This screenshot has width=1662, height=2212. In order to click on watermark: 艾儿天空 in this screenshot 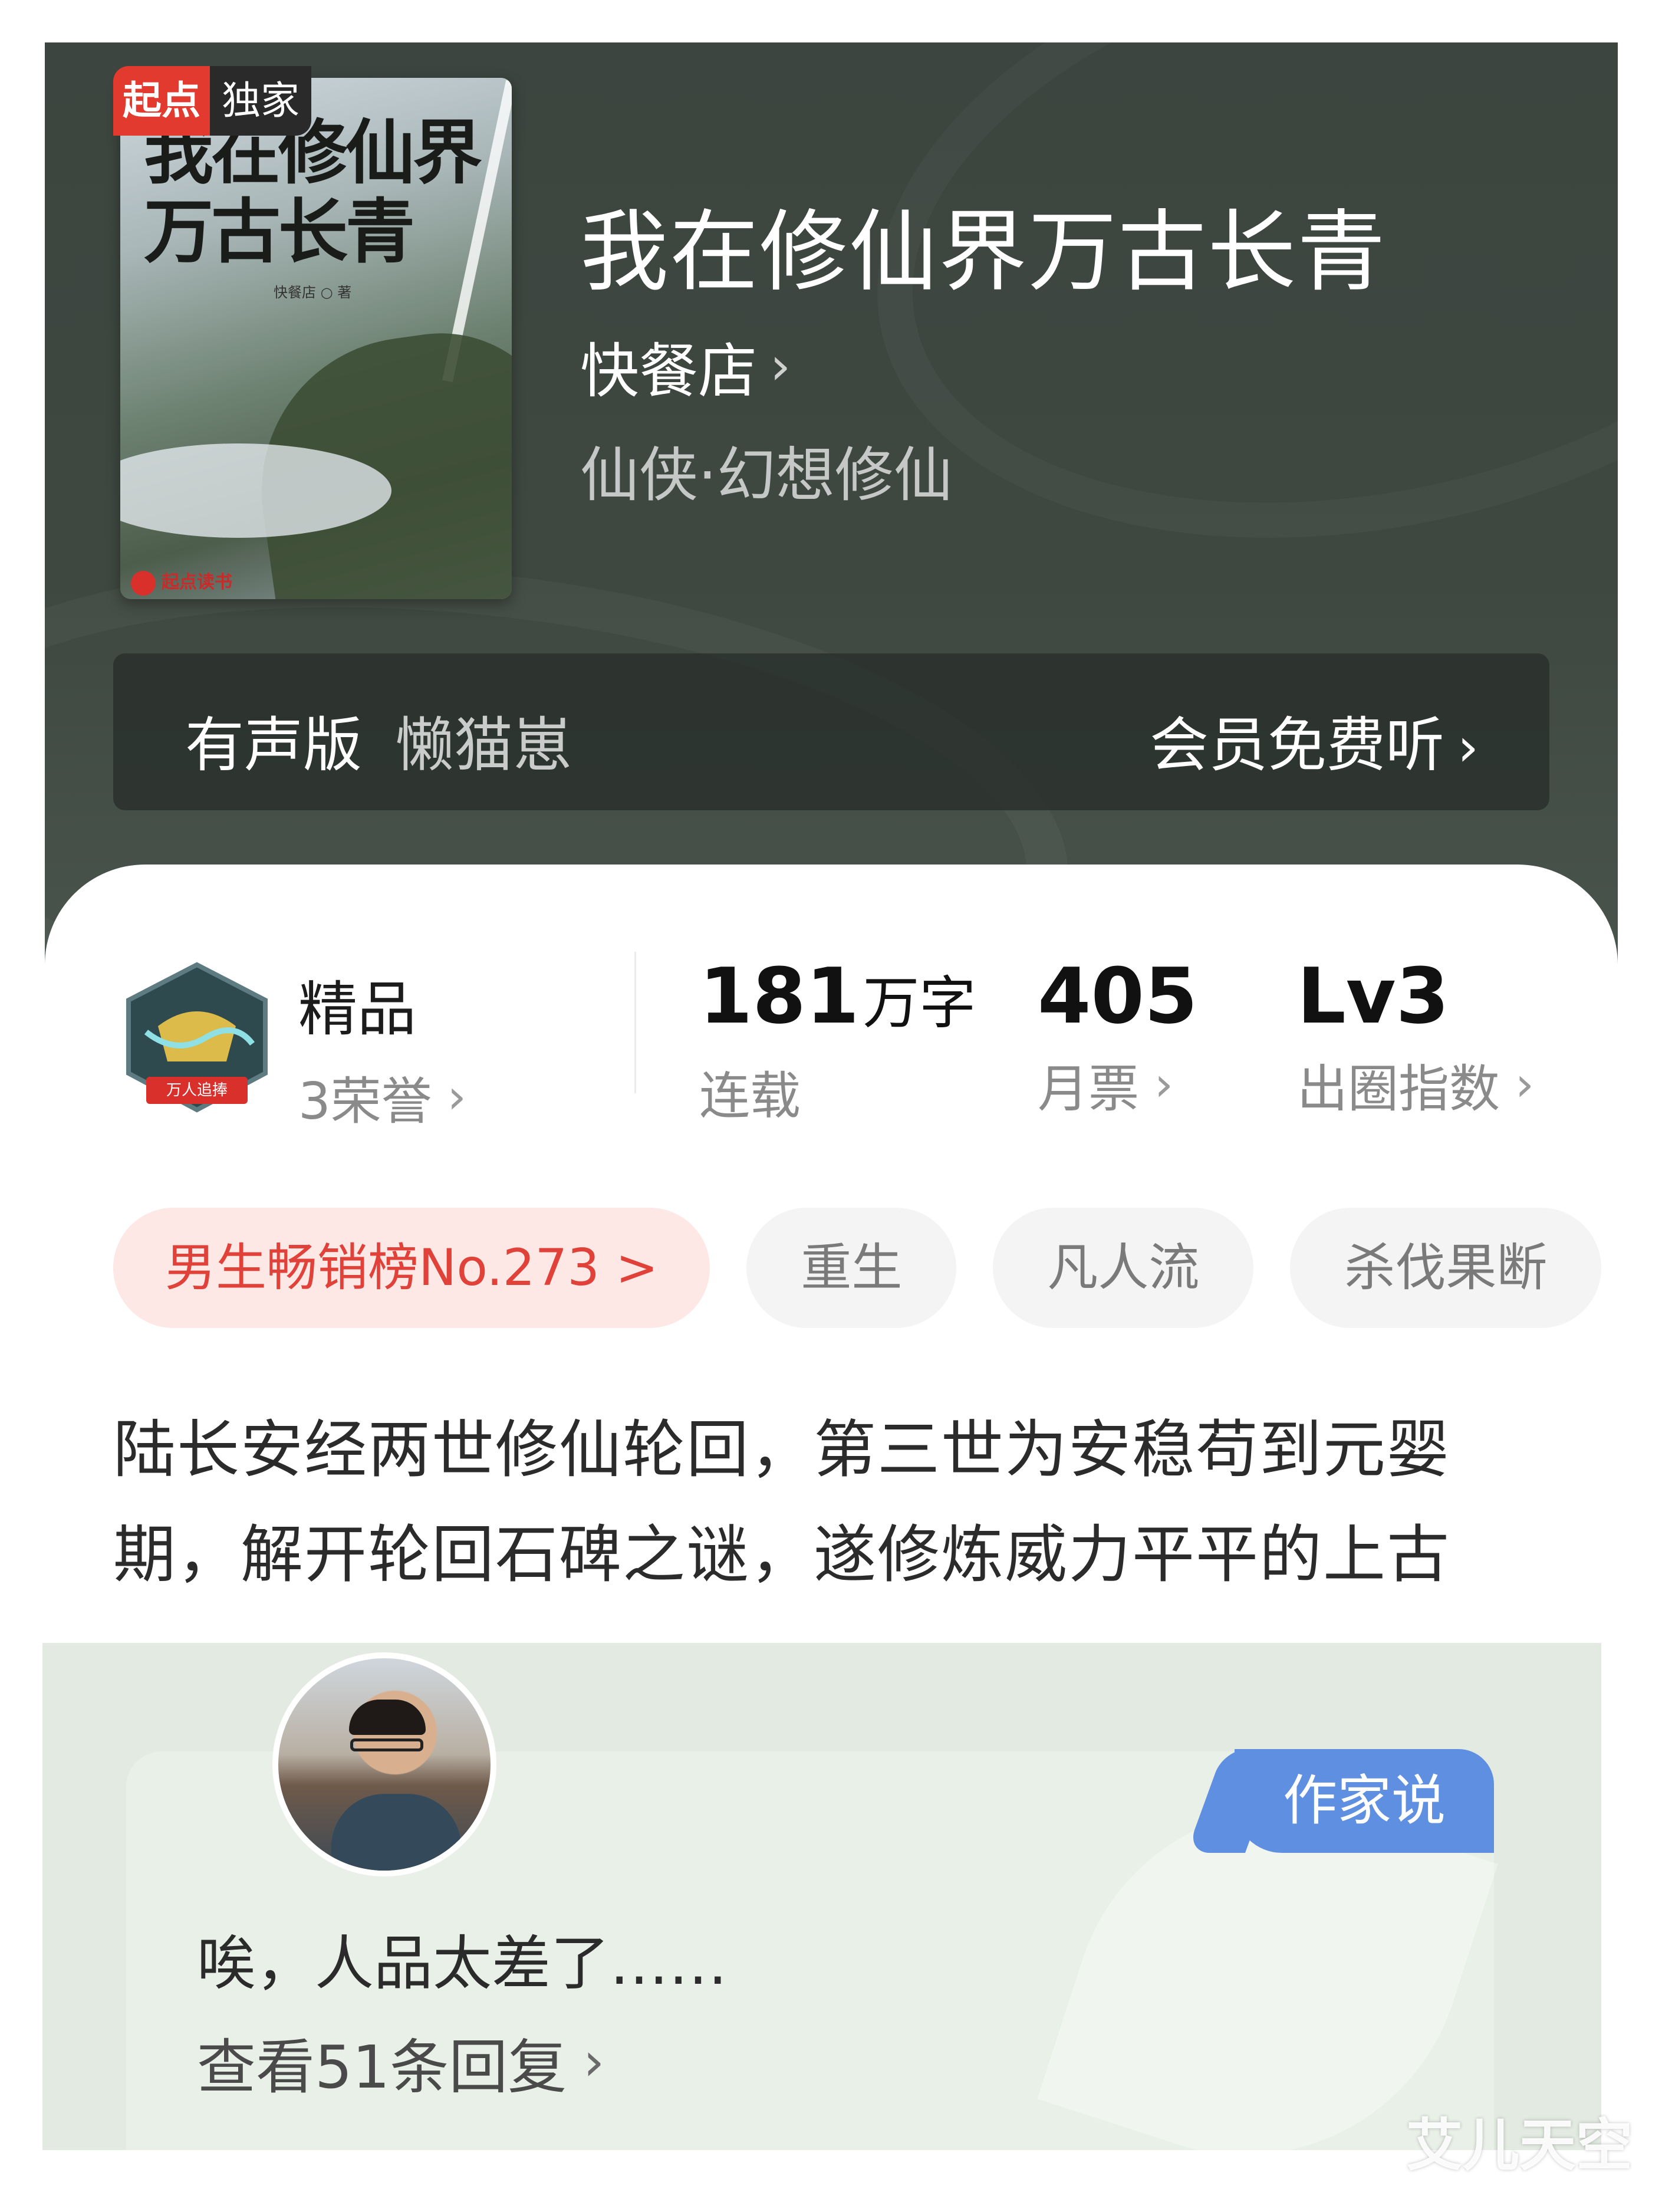, I will do `click(1519, 2145)`.